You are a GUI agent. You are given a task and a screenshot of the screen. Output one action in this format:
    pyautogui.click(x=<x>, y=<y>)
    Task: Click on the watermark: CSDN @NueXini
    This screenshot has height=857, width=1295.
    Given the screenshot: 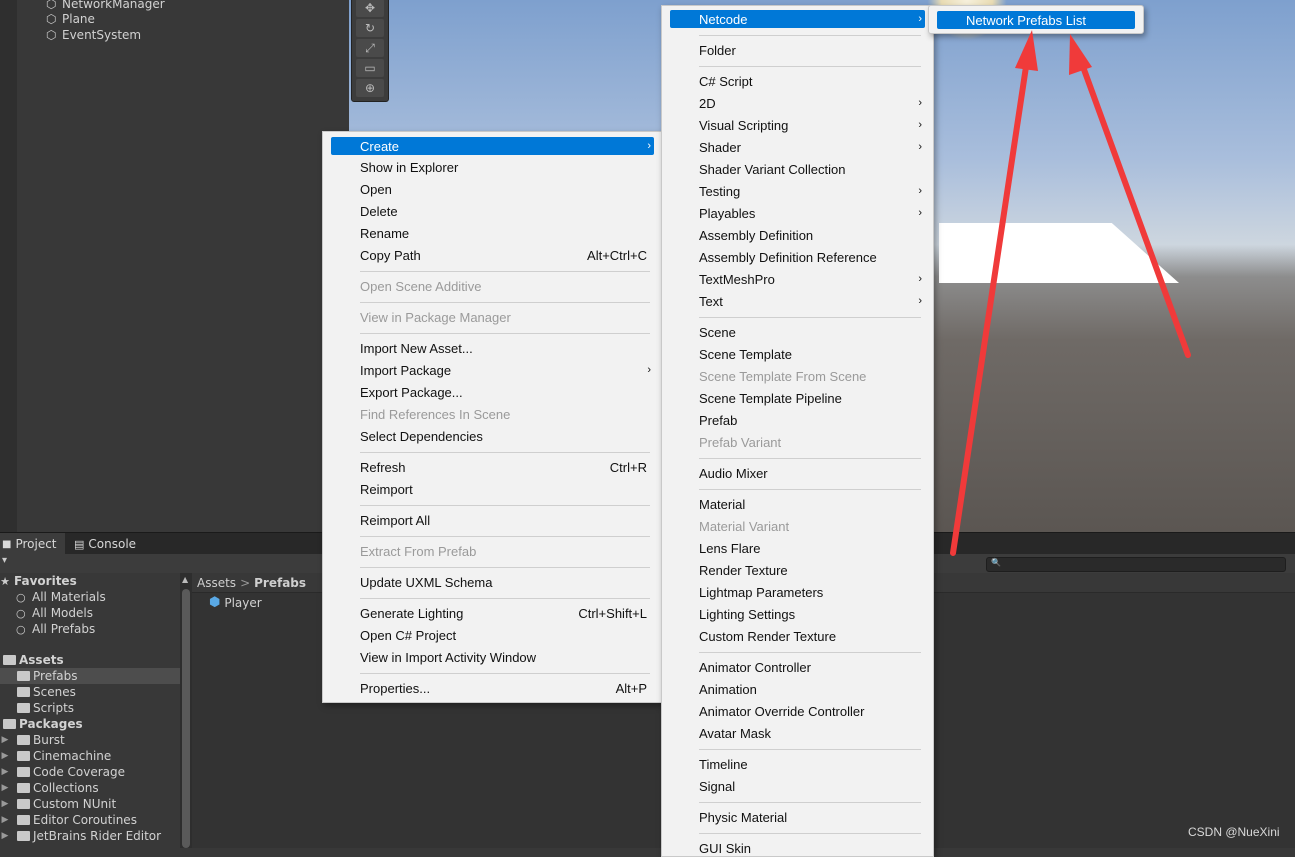 What is the action you would take?
    pyautogui.click(x=1234, y=832)
    